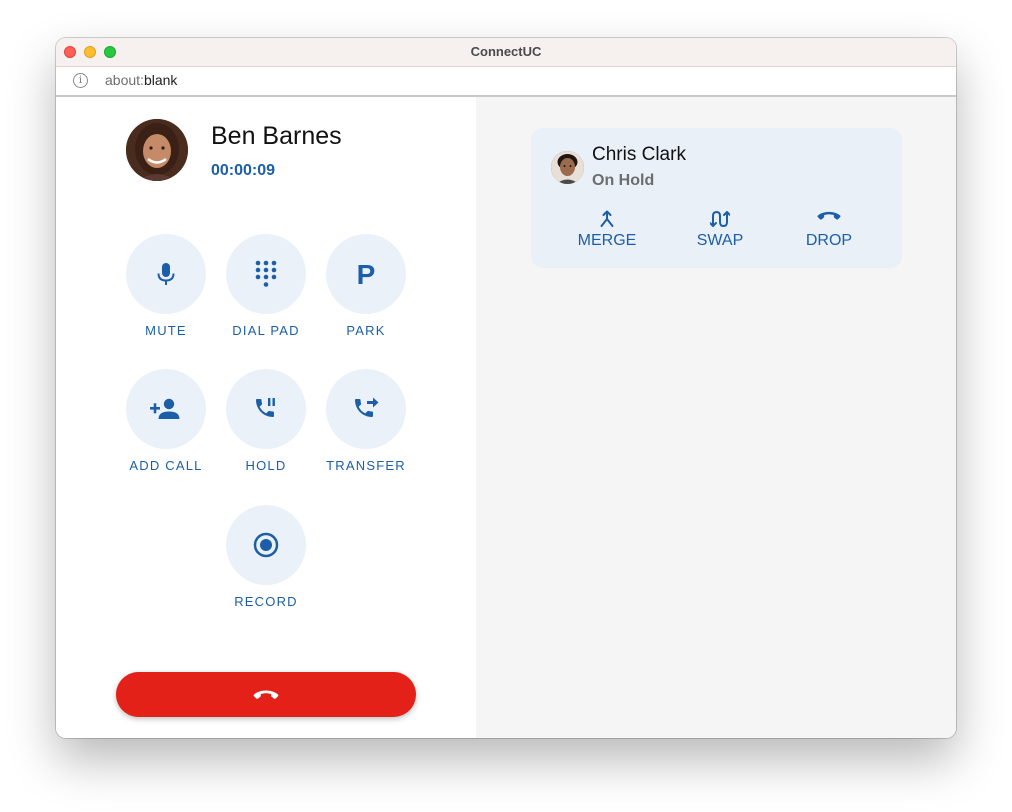 The width and height of the screenshot is (1012, 812). I want to click on park-label: PARK, so click(366, 330).